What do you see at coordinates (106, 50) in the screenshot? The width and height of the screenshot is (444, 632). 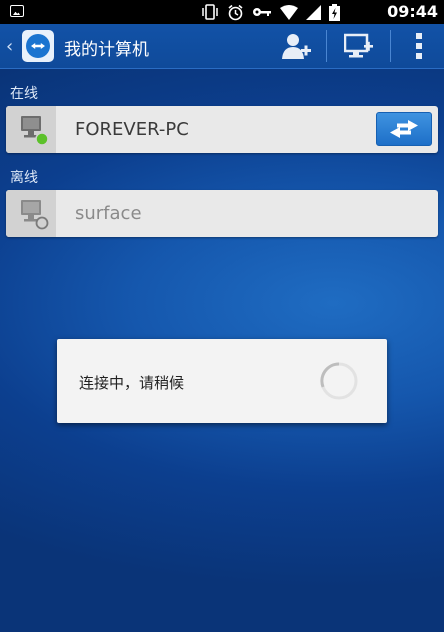 I see `page-title: 我的计算机` at bounding box center [106, 50].